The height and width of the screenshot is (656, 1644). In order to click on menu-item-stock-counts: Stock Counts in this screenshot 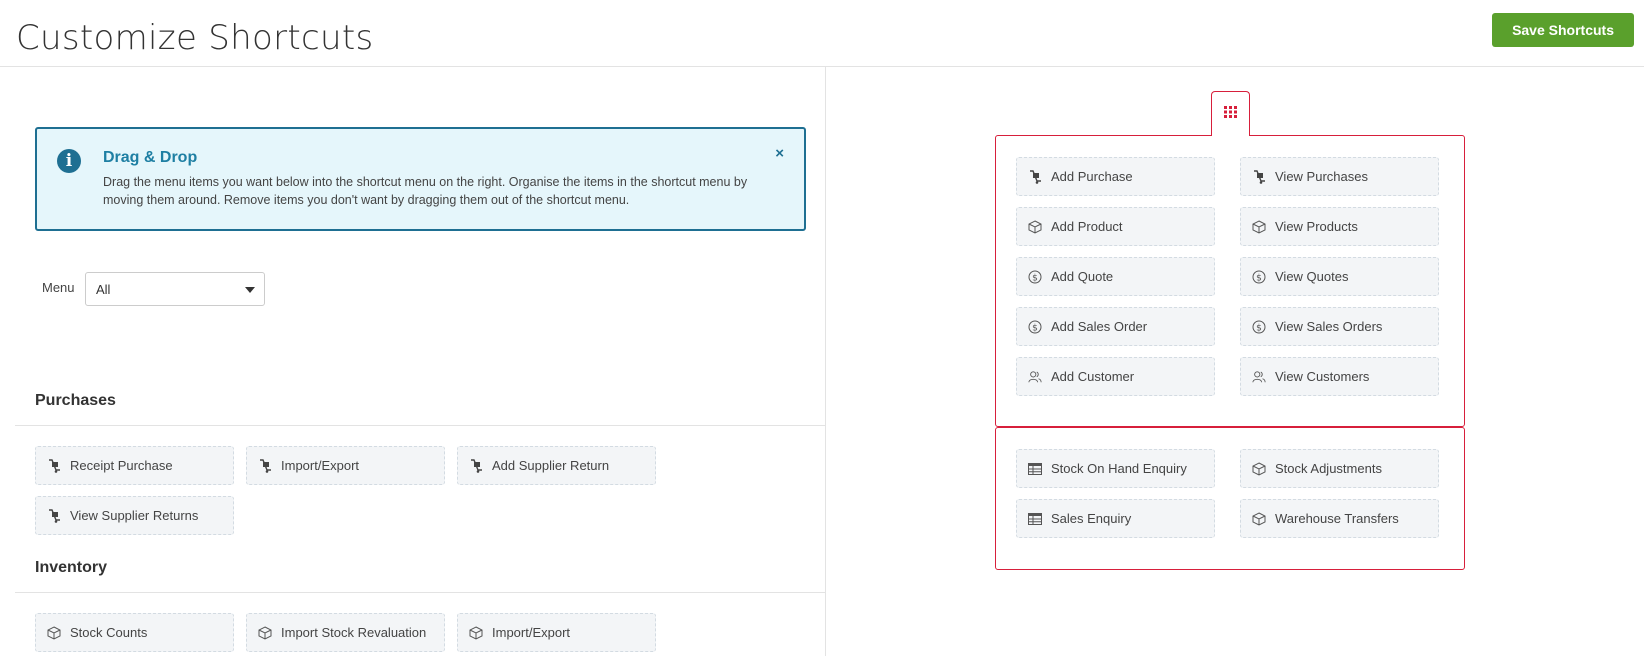, I will do `click(134, 632)`.